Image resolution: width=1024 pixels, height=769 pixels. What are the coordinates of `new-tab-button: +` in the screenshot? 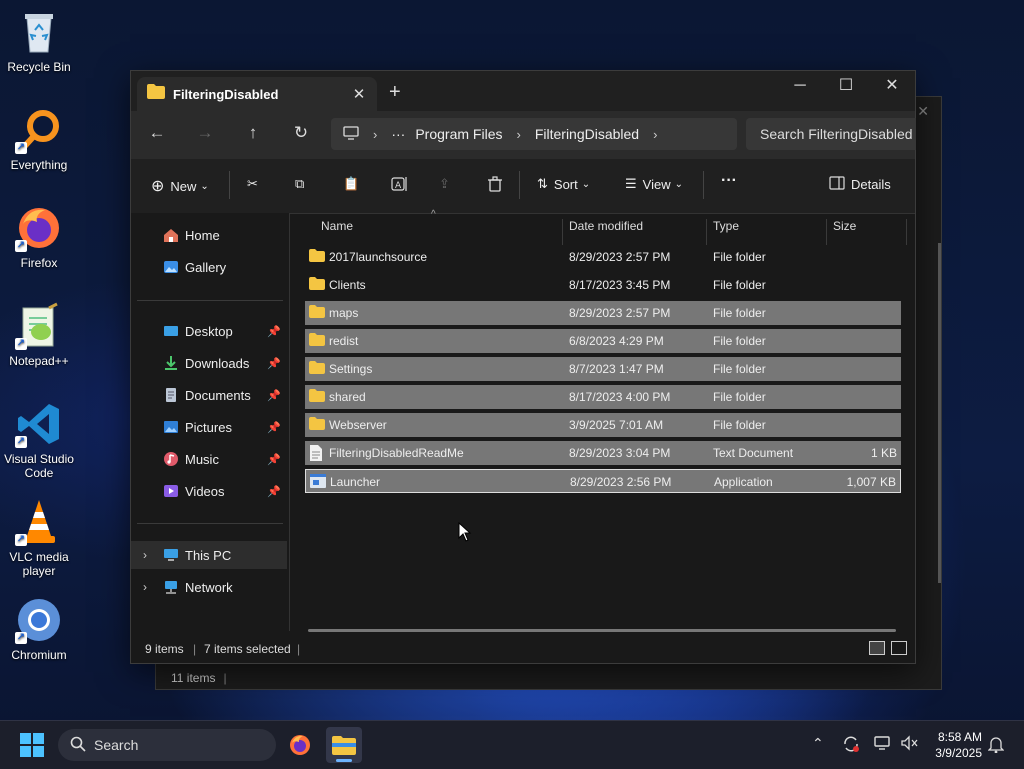 It's located at (395, 92).